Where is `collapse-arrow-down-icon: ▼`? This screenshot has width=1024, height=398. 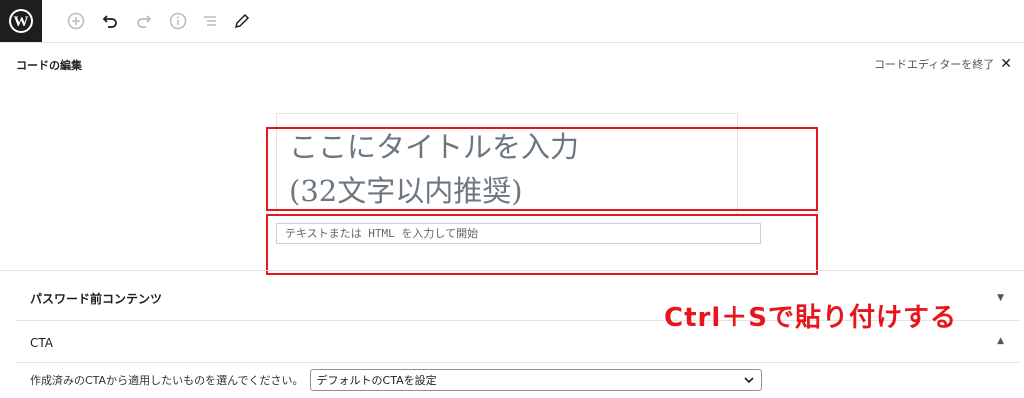 collapse-arrow-down-icon: ▼ is located at coordinates (1000, 298).